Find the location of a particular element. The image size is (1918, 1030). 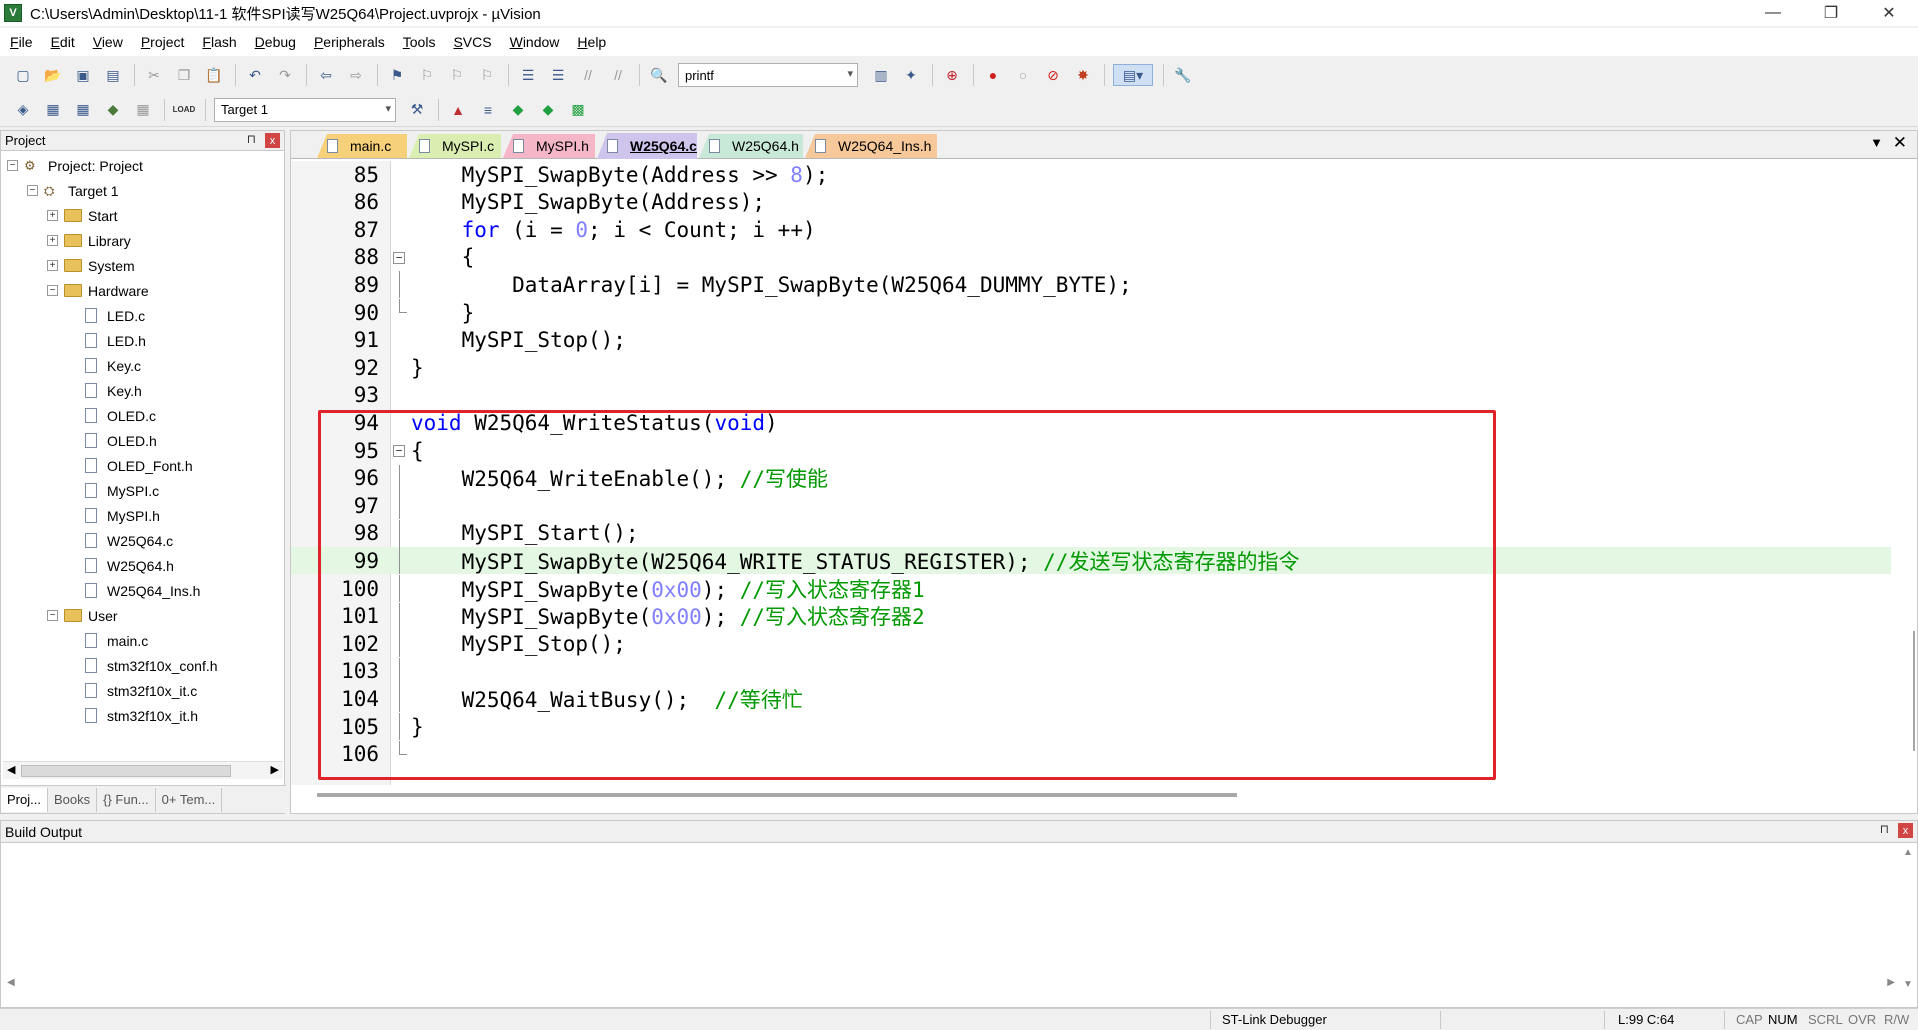

software-packs-icon: ◆ is located at coordinates (548, 110).